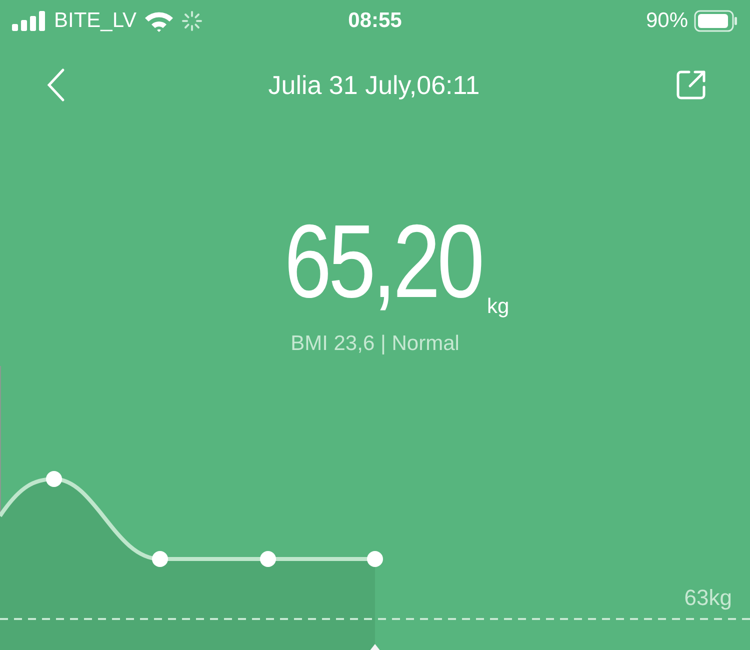  I want to click on weight-value: 65,20, so click(383, 262).